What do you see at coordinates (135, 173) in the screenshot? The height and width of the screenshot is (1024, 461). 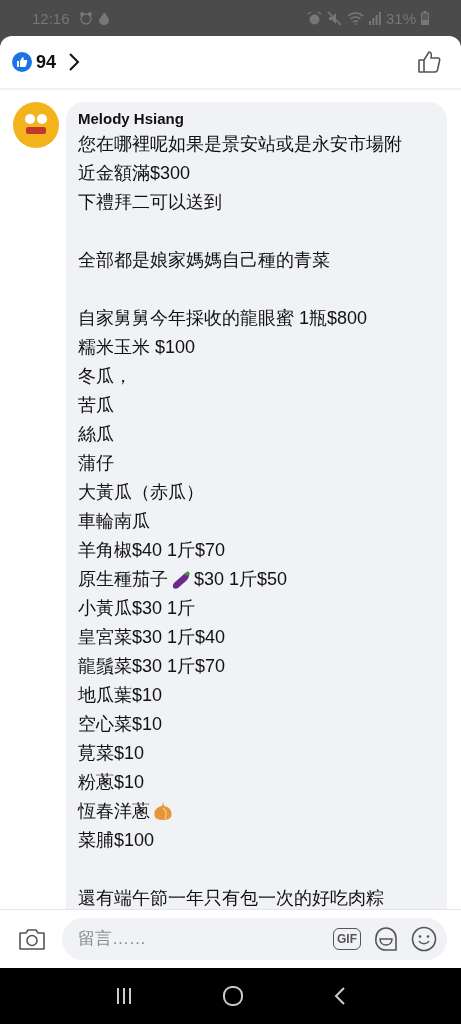 I see `comment-text: 近金額滿$300` at bounding box center [135, 173].